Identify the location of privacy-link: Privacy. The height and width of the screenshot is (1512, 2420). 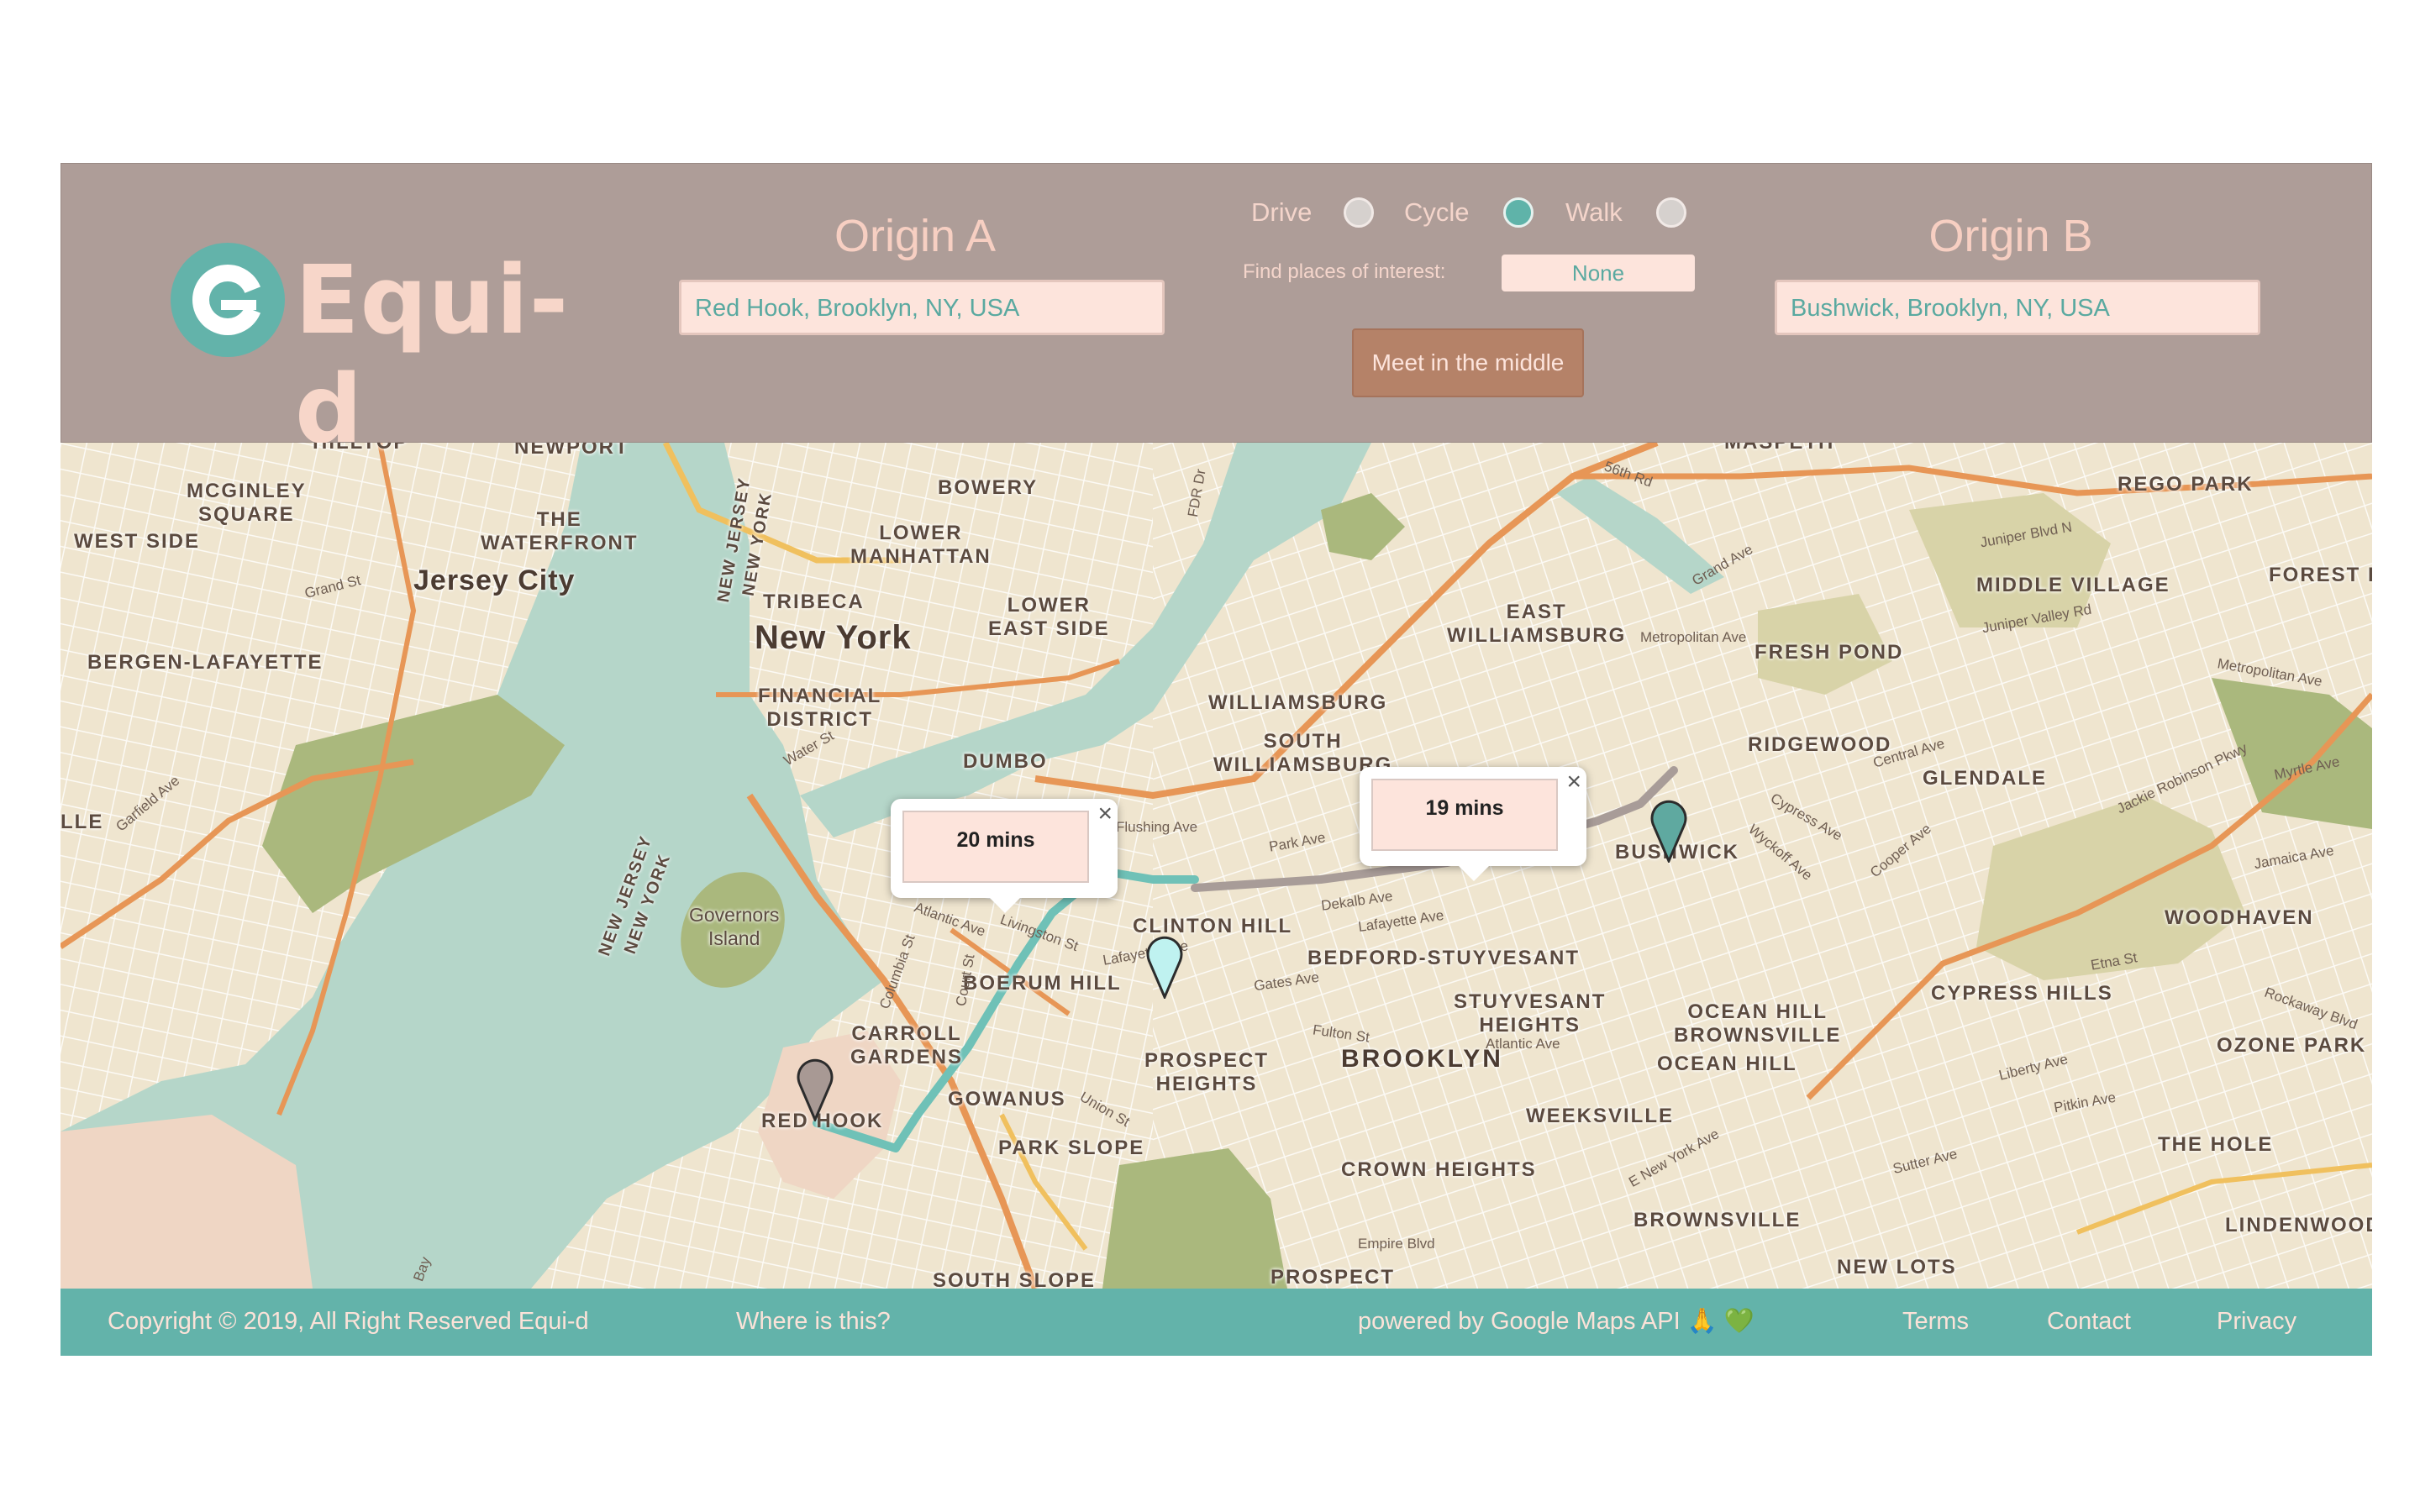
(2256, 1321).